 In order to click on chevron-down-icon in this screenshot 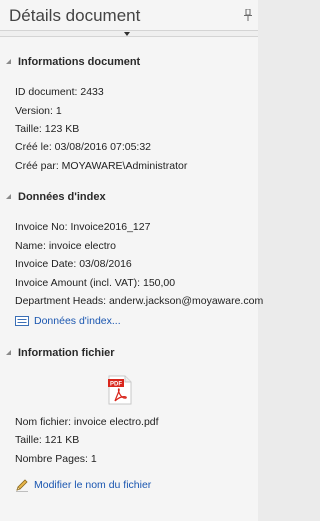, I will do `click(127, 34)`.